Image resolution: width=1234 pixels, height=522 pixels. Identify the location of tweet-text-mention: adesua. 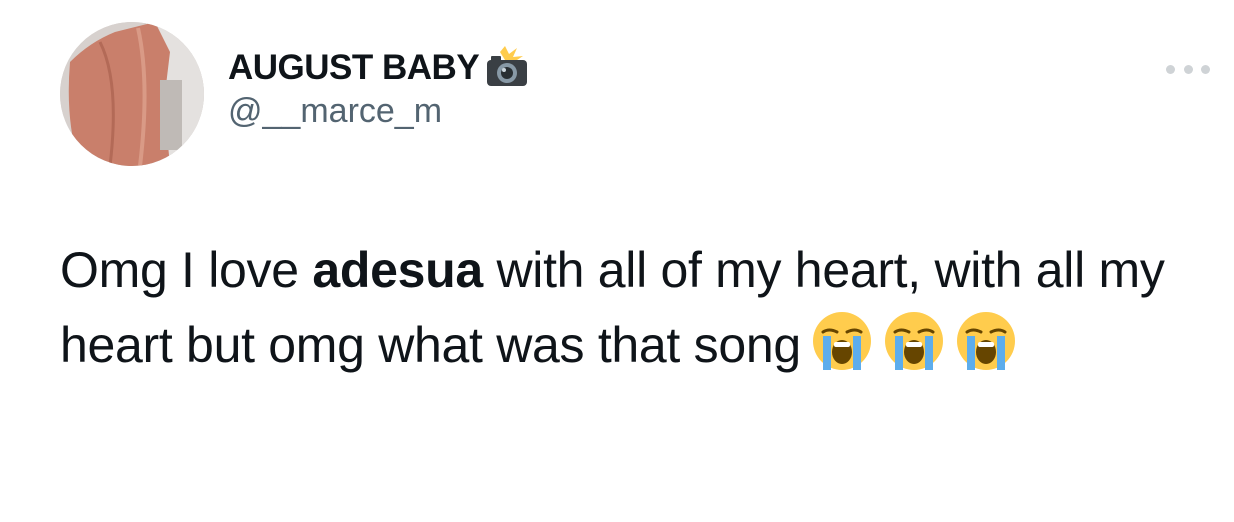
(397, 270).